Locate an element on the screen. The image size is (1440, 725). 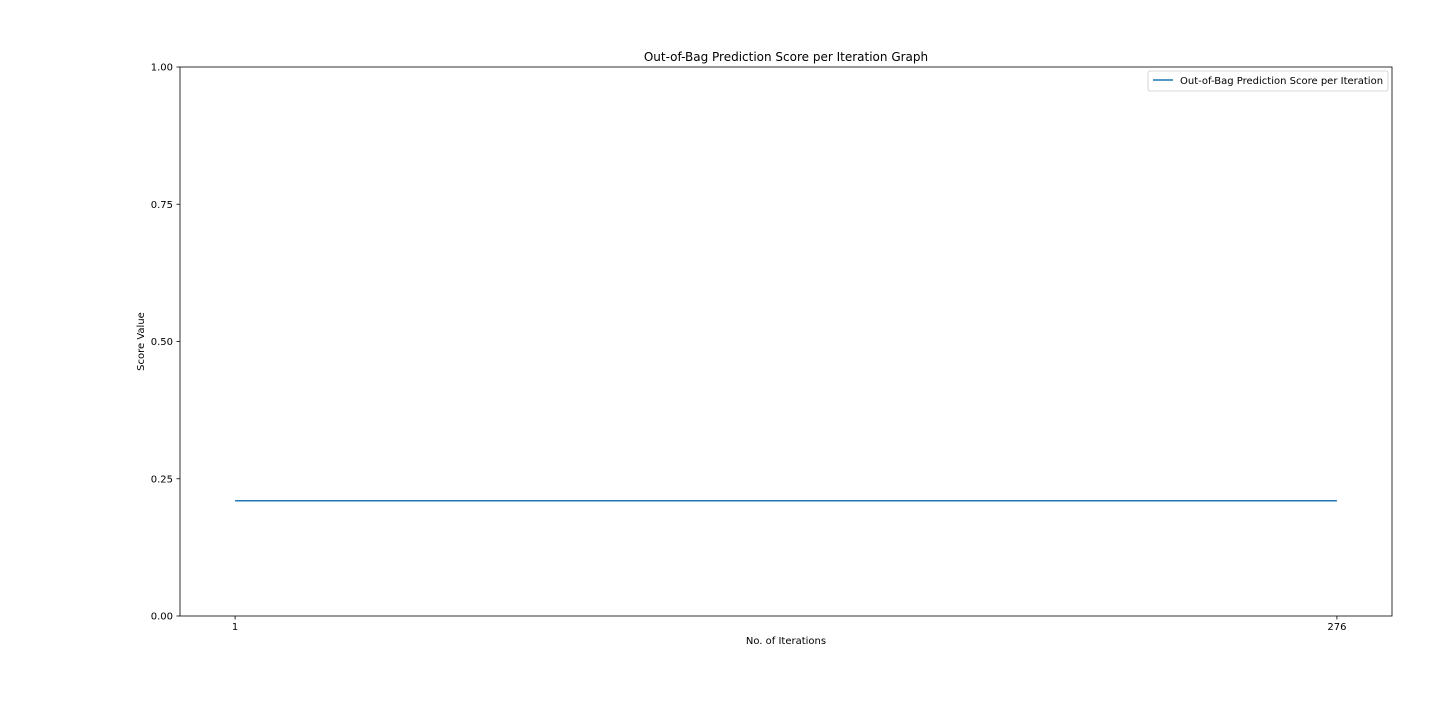
x-axis-label: No. of Iterations is located at coordinates (786, 641).